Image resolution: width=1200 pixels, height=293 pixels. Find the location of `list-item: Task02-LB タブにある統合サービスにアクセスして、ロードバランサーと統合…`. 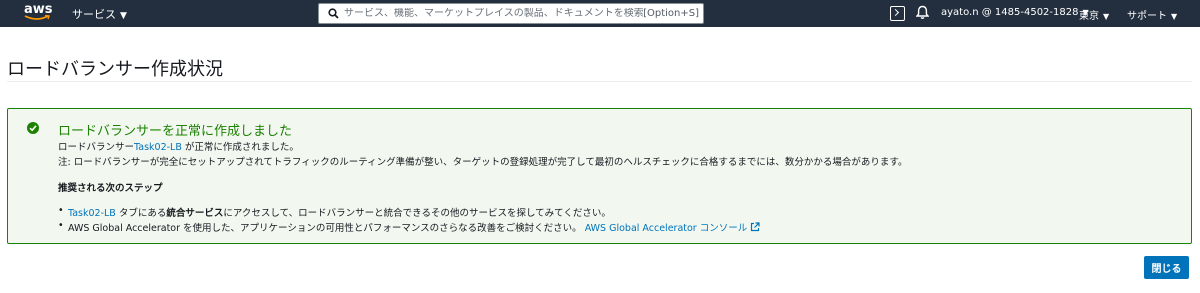

list-item: Task02-LB タブにある統合サービスにアクセスして、ロードバランサーと統合… is located at coordinates (409, 212).